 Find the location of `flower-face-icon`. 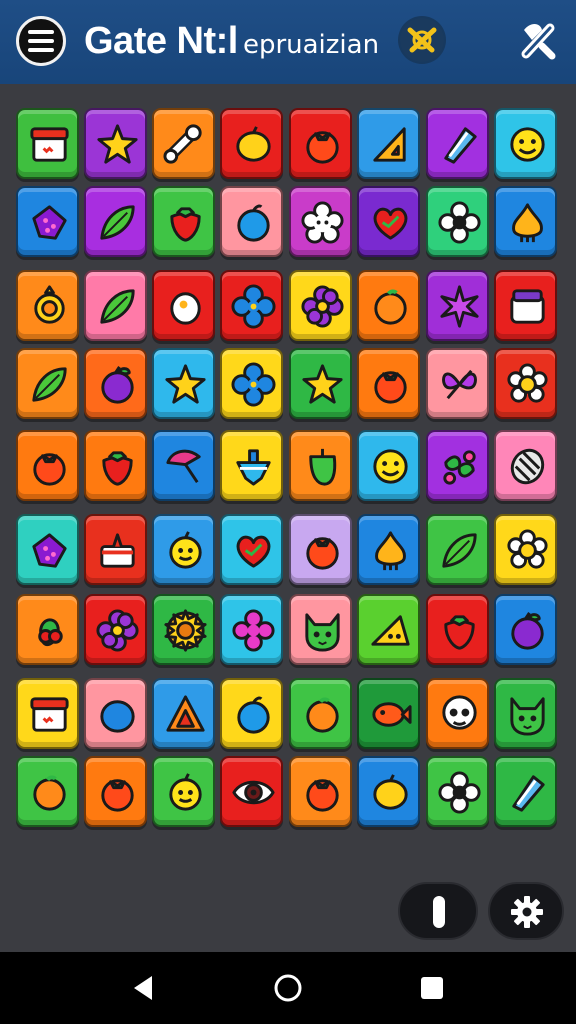

flower-face-icon is located at coordinates (322, 222).